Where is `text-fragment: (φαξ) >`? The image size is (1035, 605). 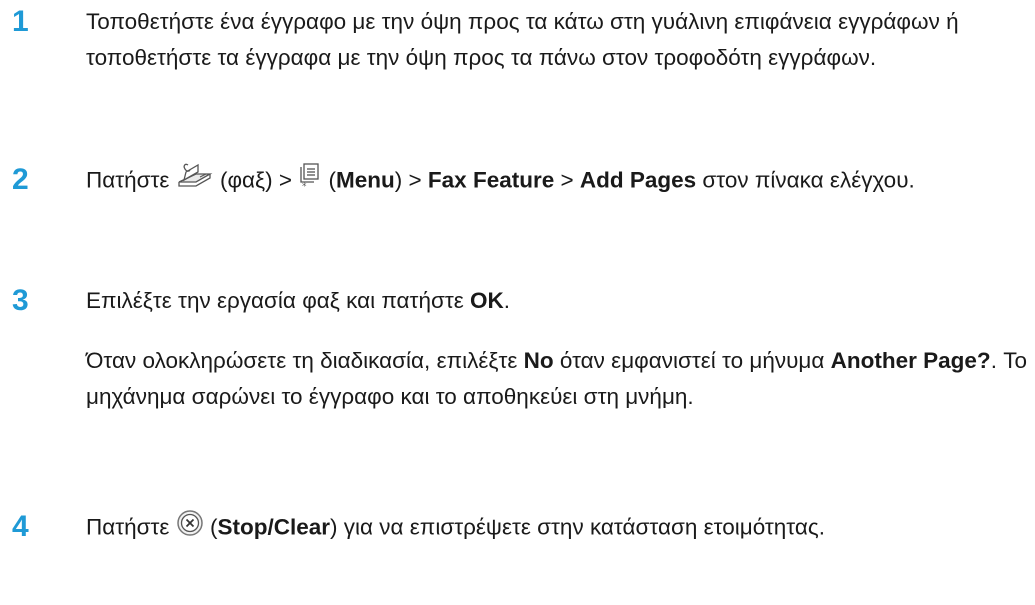 text-fragment: (φαξ) > is located at coordinates (256, 180).